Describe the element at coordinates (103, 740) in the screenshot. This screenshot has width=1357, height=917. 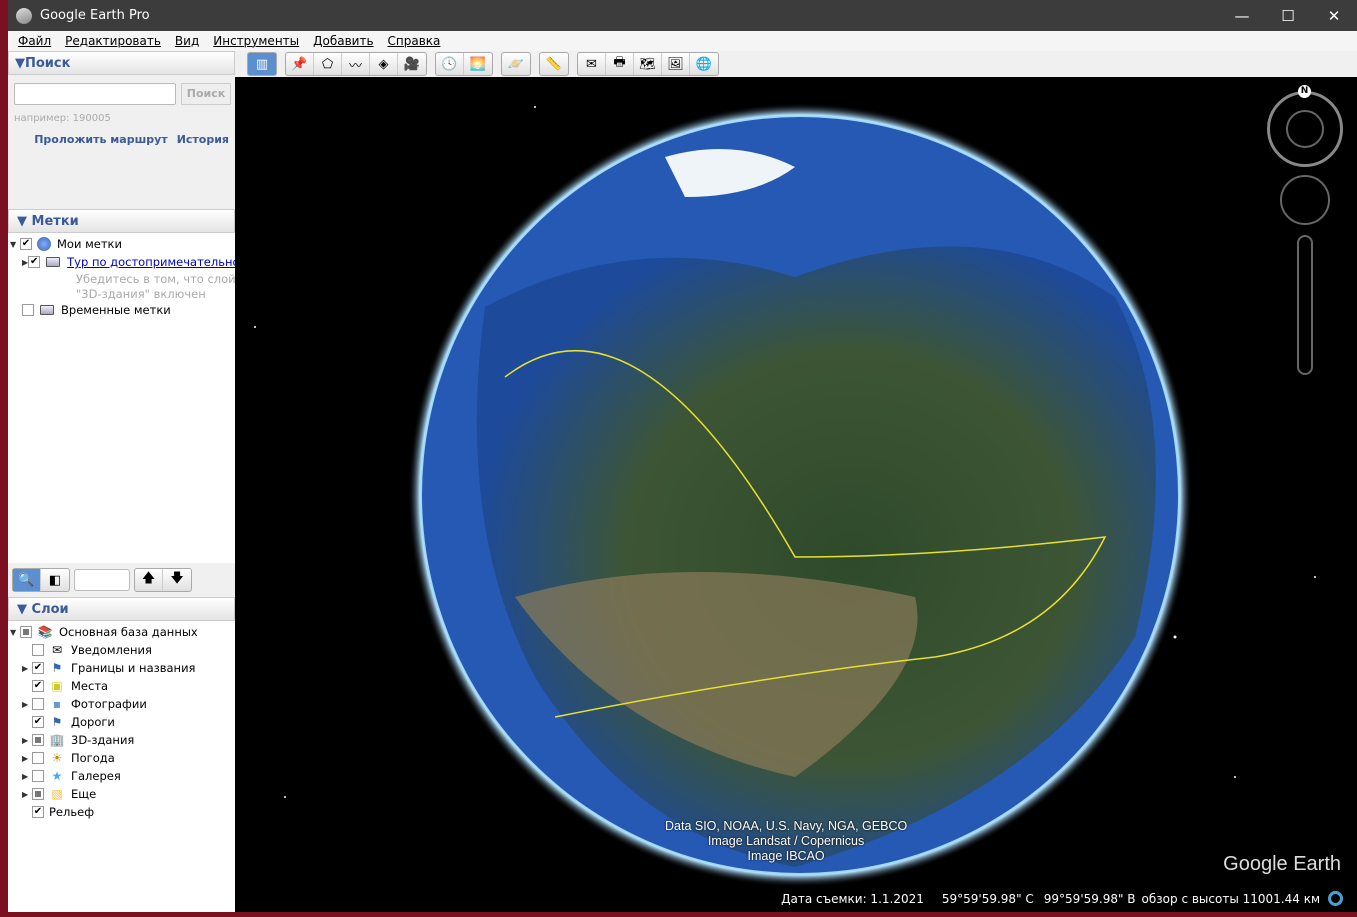
I see `layer-label: 3D-здания` at that location.